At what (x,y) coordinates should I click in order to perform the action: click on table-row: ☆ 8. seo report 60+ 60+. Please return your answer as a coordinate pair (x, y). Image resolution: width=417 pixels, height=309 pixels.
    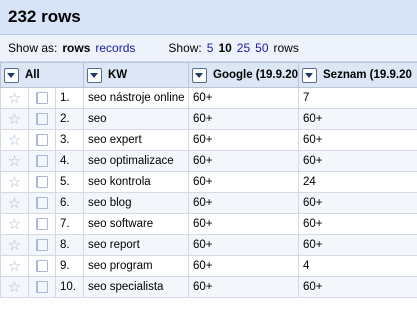
    Looking at the image, I should click on (208, 245).